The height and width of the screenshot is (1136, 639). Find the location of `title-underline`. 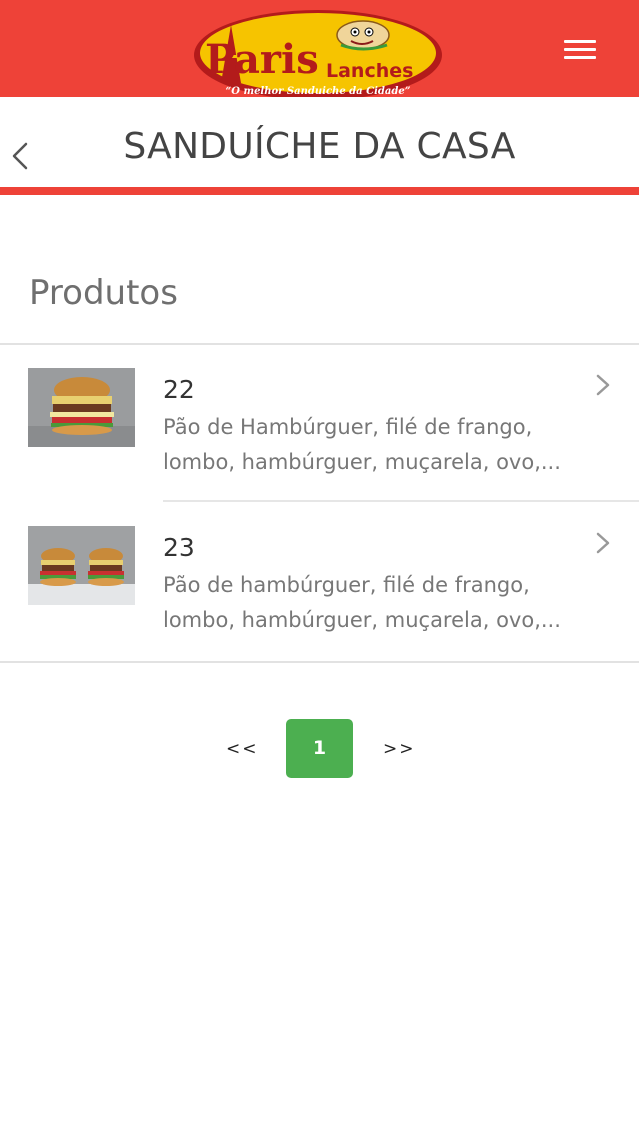

title-underline is located at coordinates (319, 191).